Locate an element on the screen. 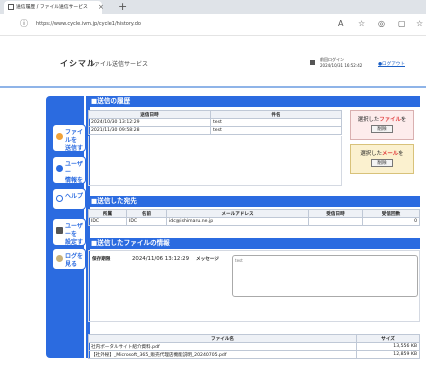  delete-mail-text: 選択したメールを is located at coordinates (382, 154).